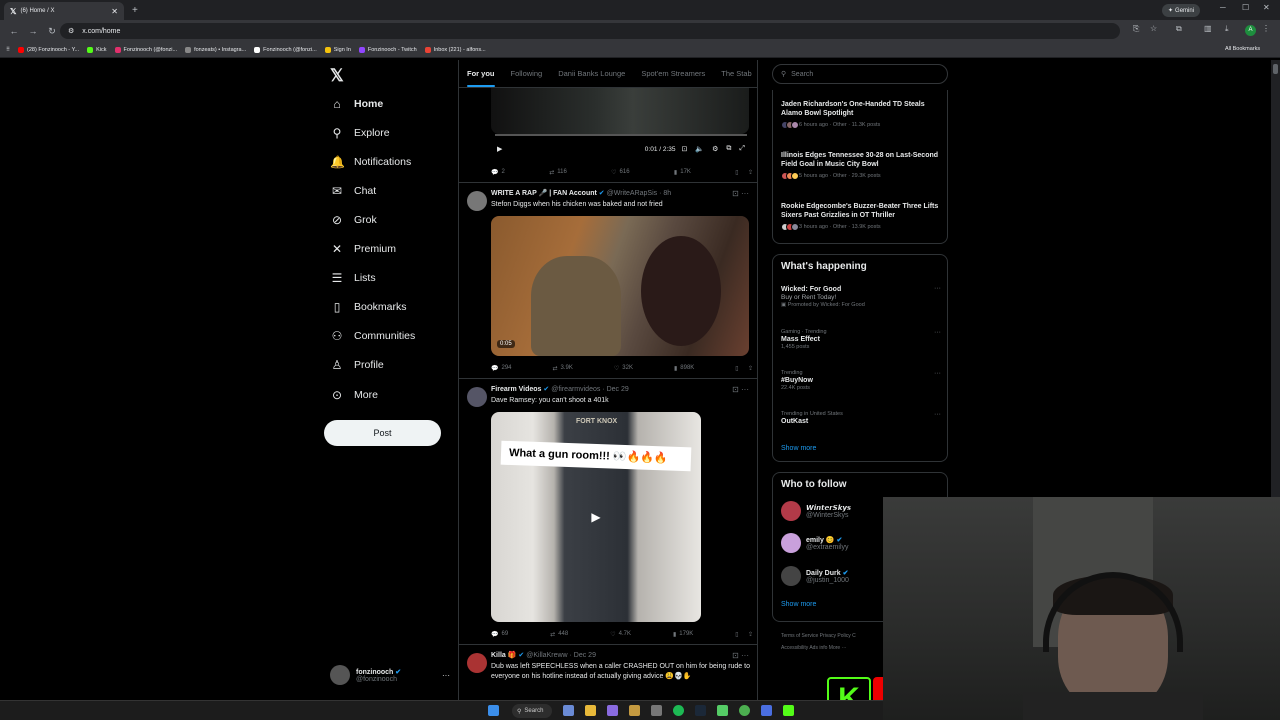  Describe the element at coordinates (860, 74) in the screenshot. I see `search-input: ⚲ Search` at that location.